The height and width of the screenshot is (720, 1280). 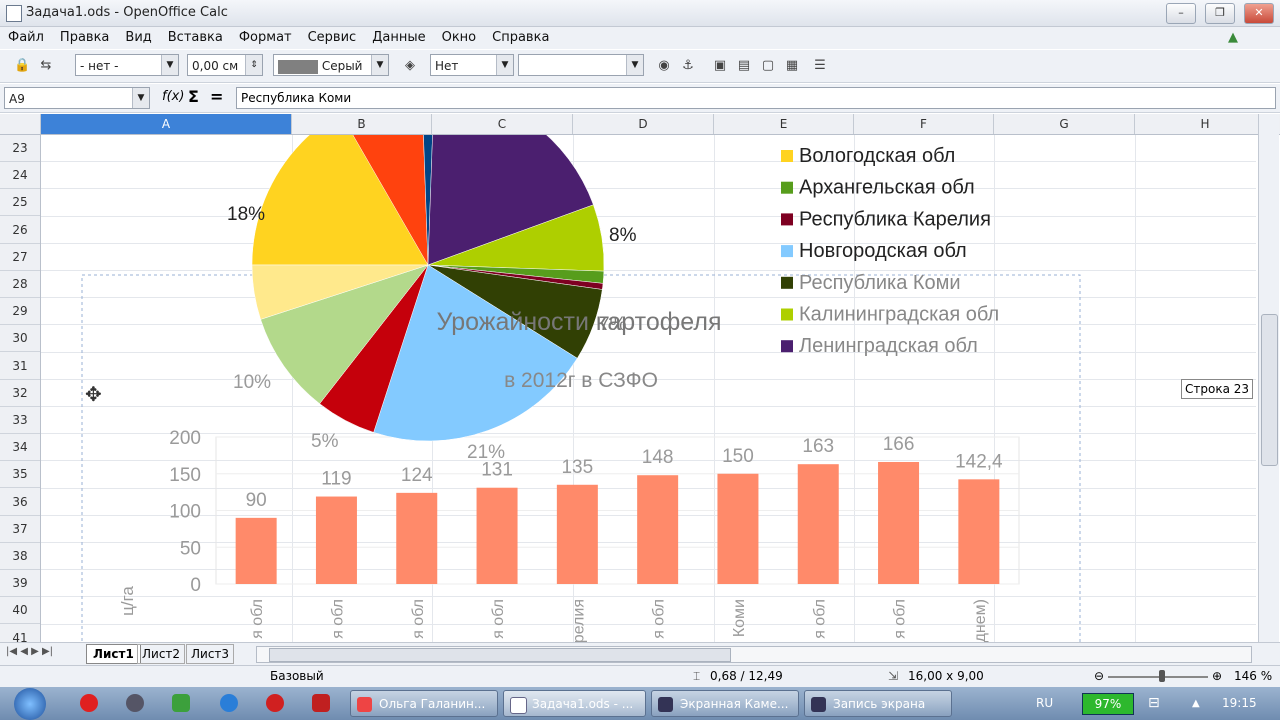 What do you see at coordinates (30, 704) in the screenshot?
I see `start-button` at bounding box center [30, 704].